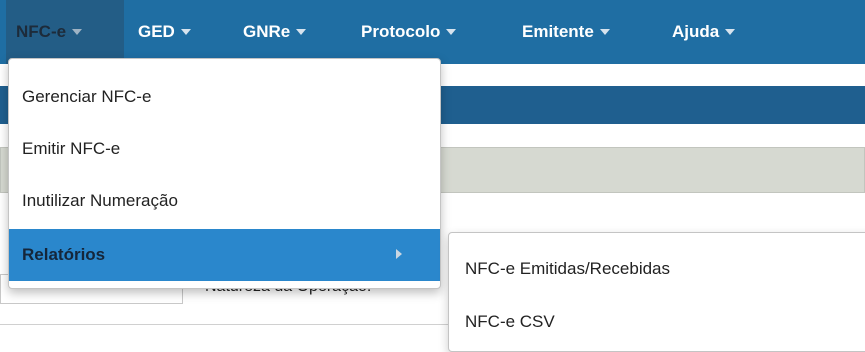 This screenshot has width=865, height=352. What do you see at coordinates (224, 97) in the screenshot?
I see `menu-item-gerenciar: Gerenciar NFC-e` at bounding box center [224, 97].